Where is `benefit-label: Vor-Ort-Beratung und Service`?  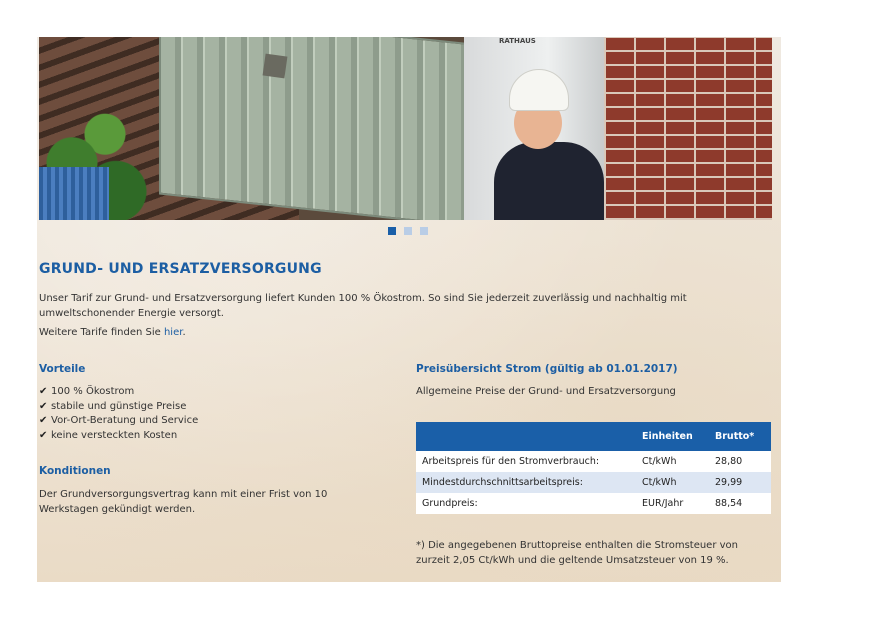
benefit-label: Vor-Ort-Beratung und Service is located at coordinates (125, 420).